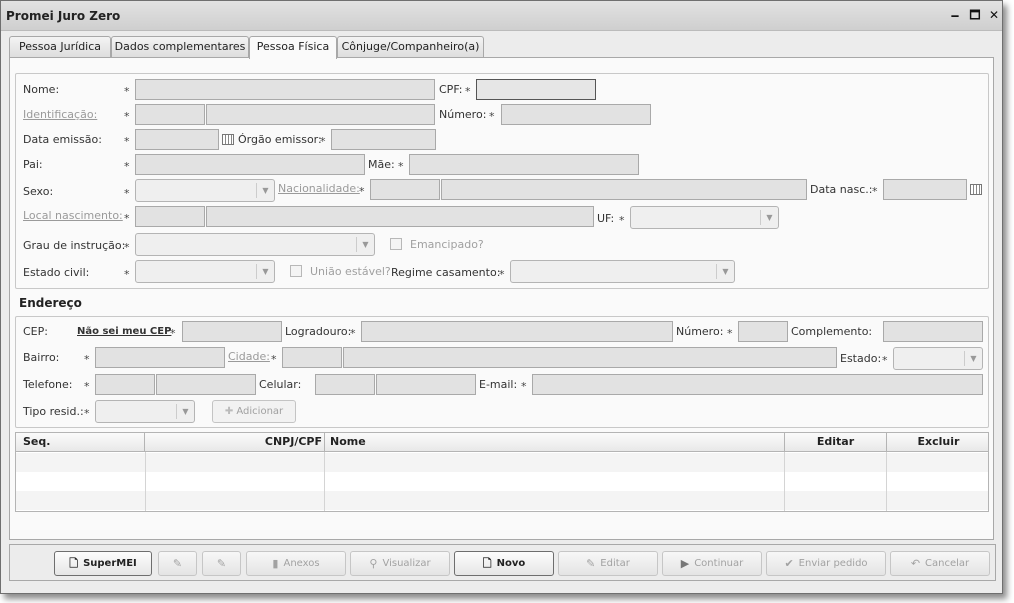 The height and width of the screenshot is (603, 1014). What do you see at coordinates (60, 47) in the screenshot?
I see `tab-pessoa-juridica: Pessoa Jurídica` at bounding box center [60, 47].